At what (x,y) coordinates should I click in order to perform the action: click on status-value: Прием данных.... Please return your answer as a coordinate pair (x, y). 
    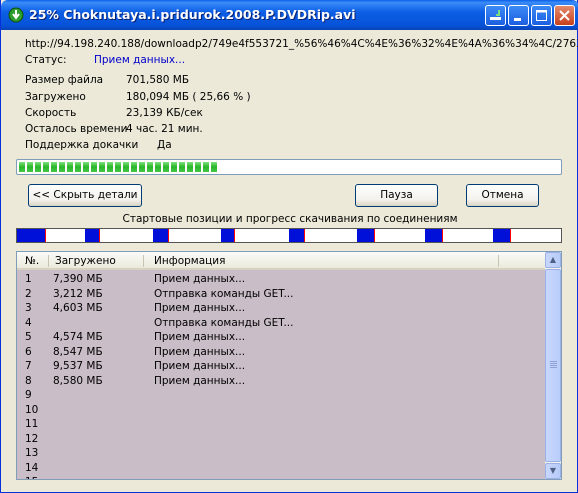
    Looking at the image, I should click on (140, 60).